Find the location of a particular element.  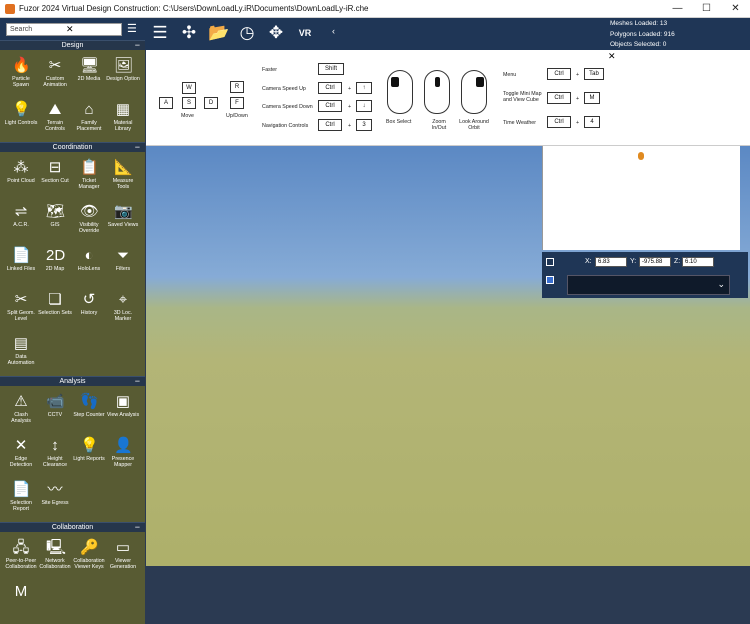

tool-material-library: ▦ Material Library is located at coordinates (123, 119).